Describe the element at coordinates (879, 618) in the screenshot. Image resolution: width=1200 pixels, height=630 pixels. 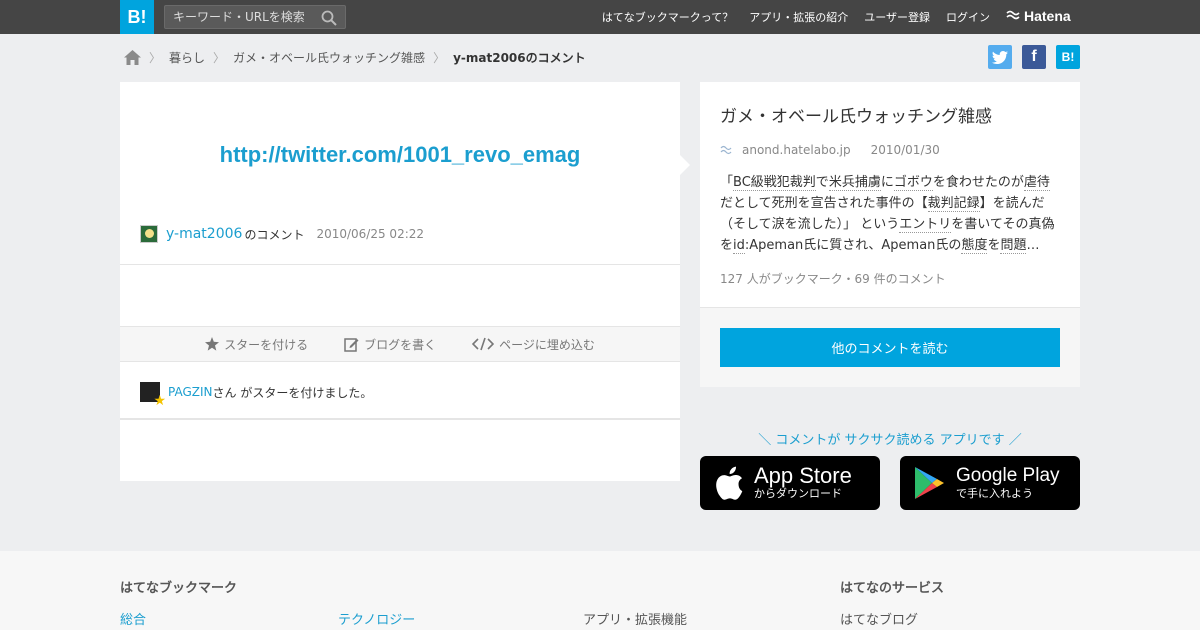
I see `footer-link-blog: はてなブログ` at that location.